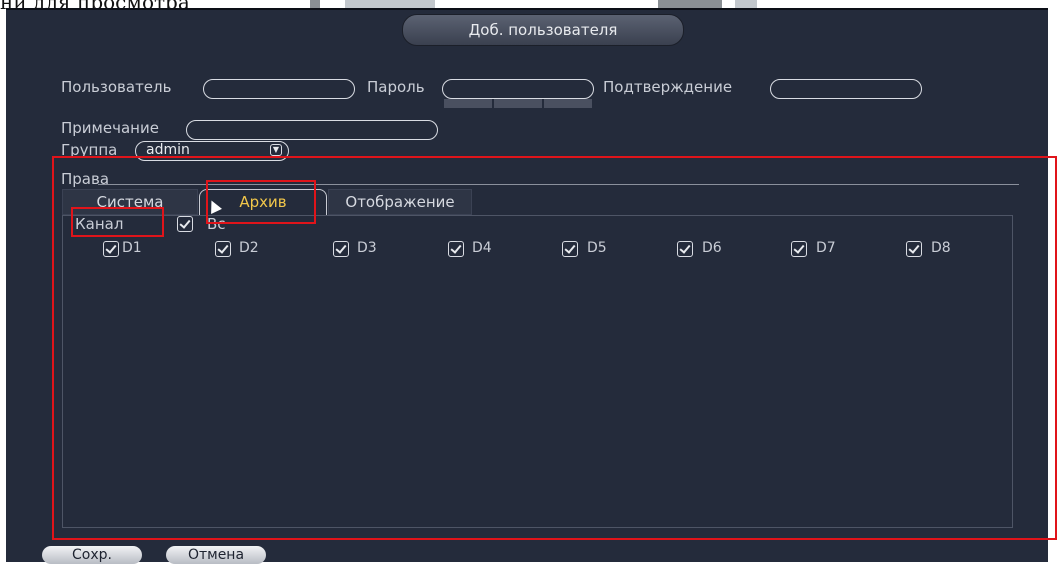 The width and height of the screenshot is (1057, 564). Describe the element at coordinates (826, 248) in the screenshot. I see `channel-label-d7: D7` at that location.